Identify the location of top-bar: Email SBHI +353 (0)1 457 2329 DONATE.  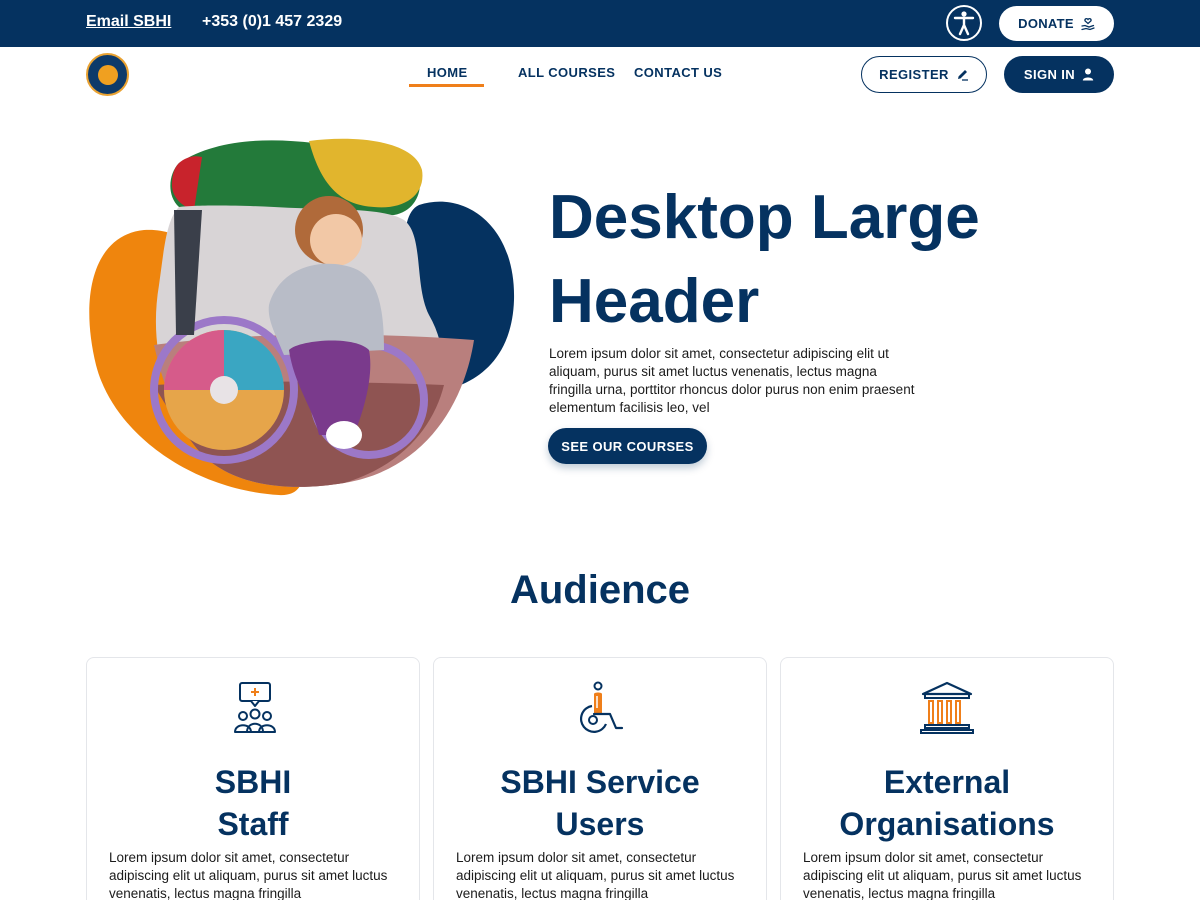
(600, 23).